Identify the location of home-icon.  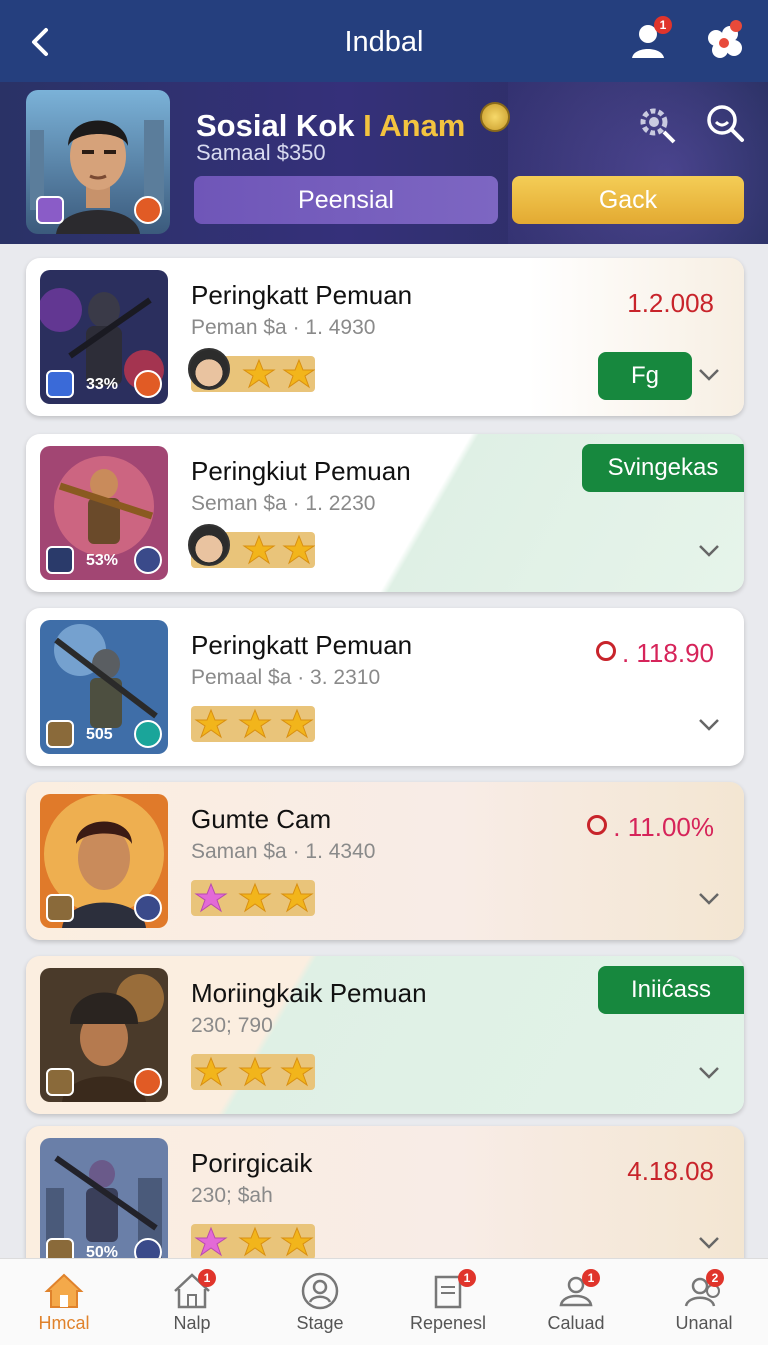
(64, 1290).